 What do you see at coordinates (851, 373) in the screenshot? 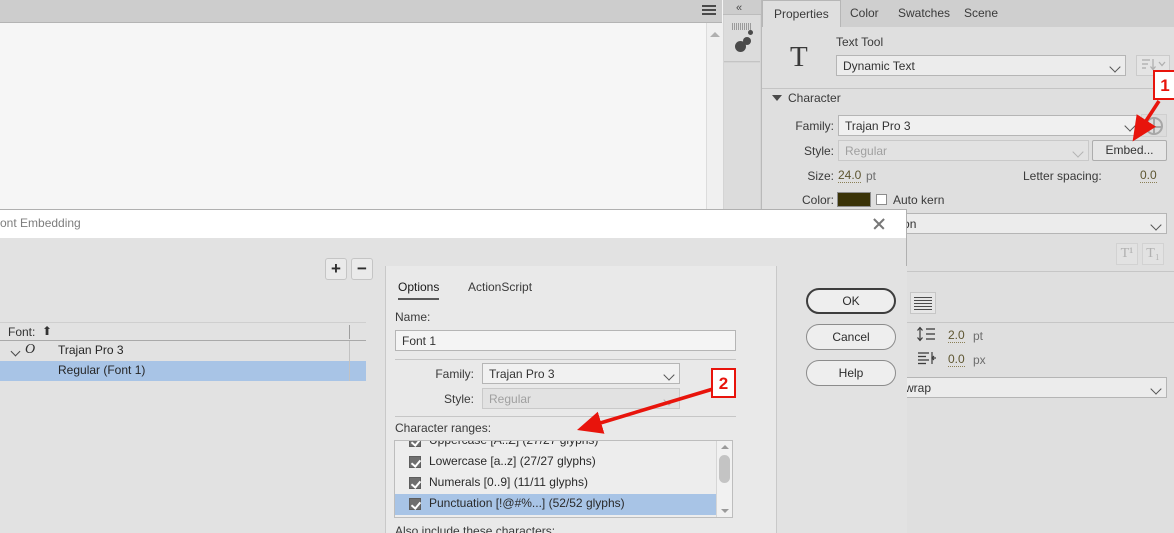
I see `help-button: Help` at bounding box center [851, 373].